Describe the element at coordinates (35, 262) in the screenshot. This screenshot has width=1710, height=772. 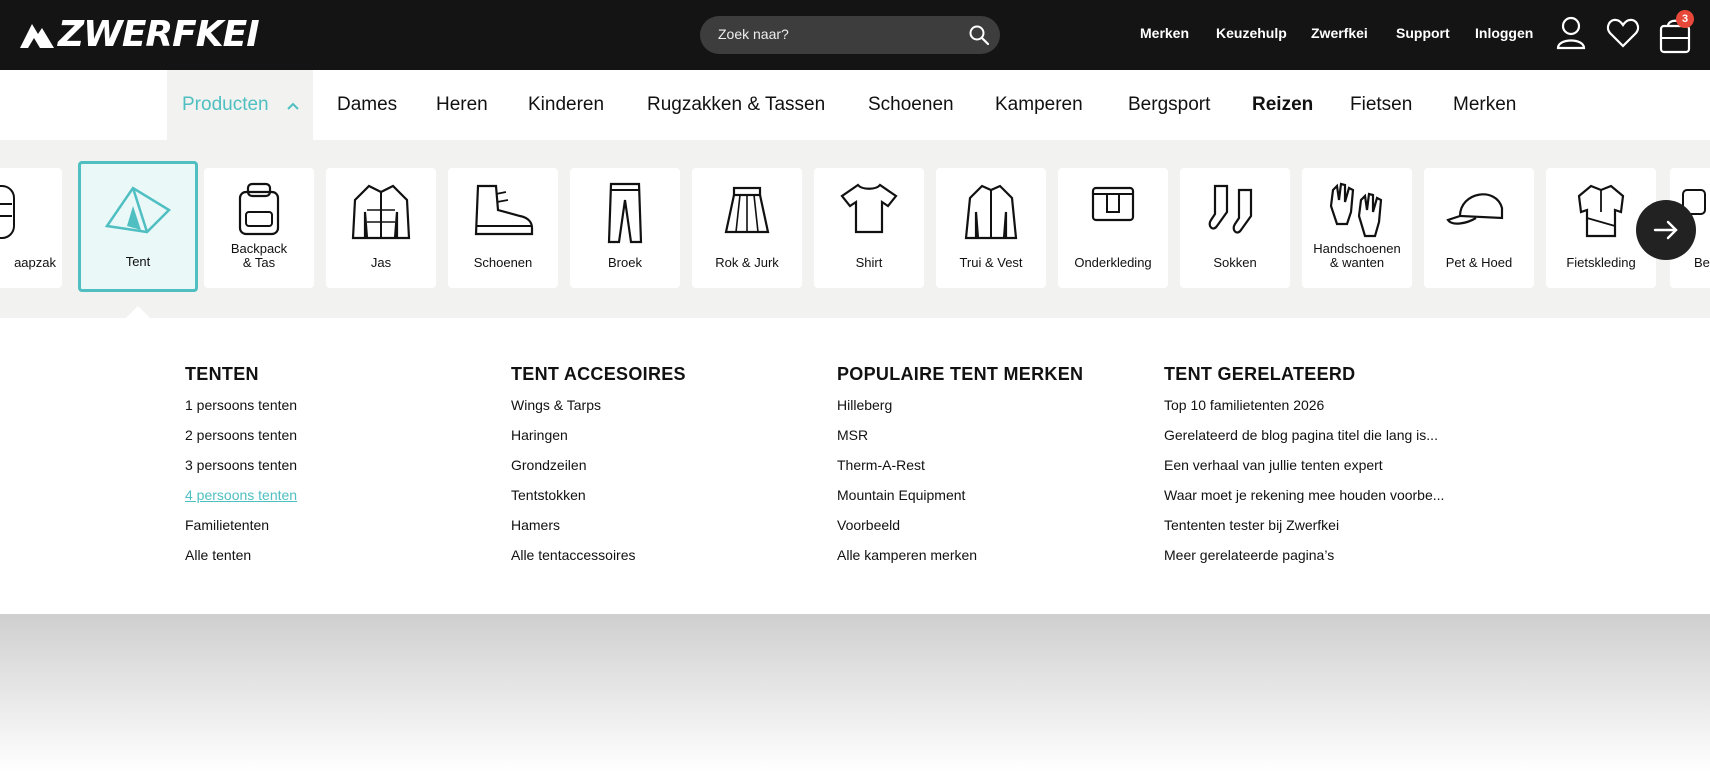
I see `tile-label: aapzak` at that location.